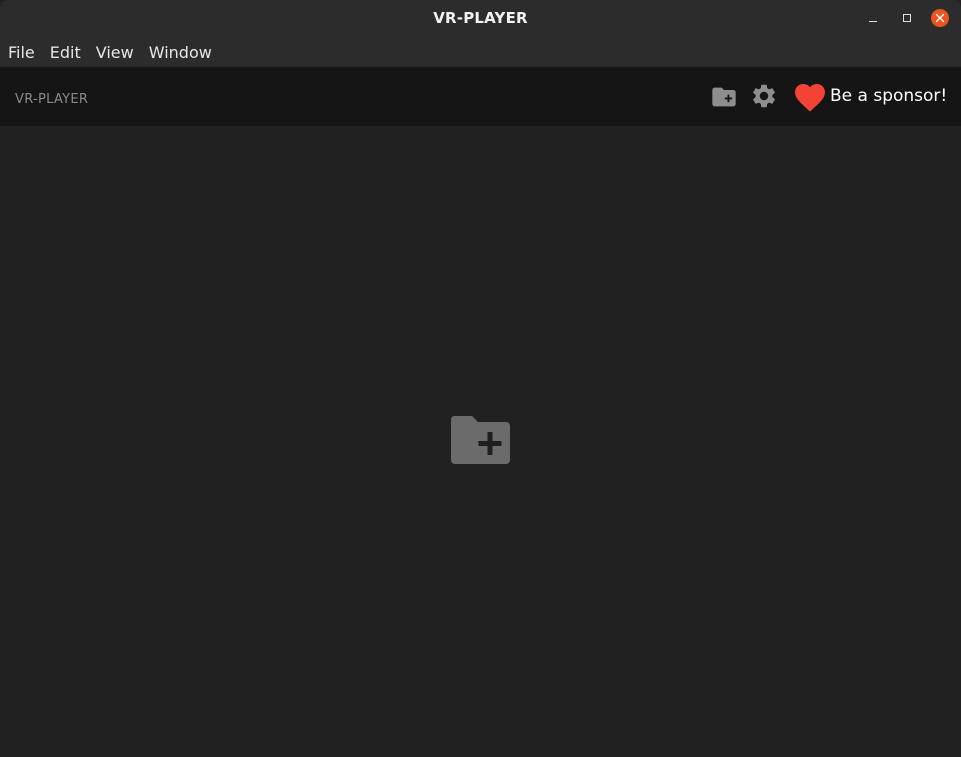  What do you see at coordinates (873, 18) in the screenshot?
I see `minimize-button` at bounding box center [873, 18].